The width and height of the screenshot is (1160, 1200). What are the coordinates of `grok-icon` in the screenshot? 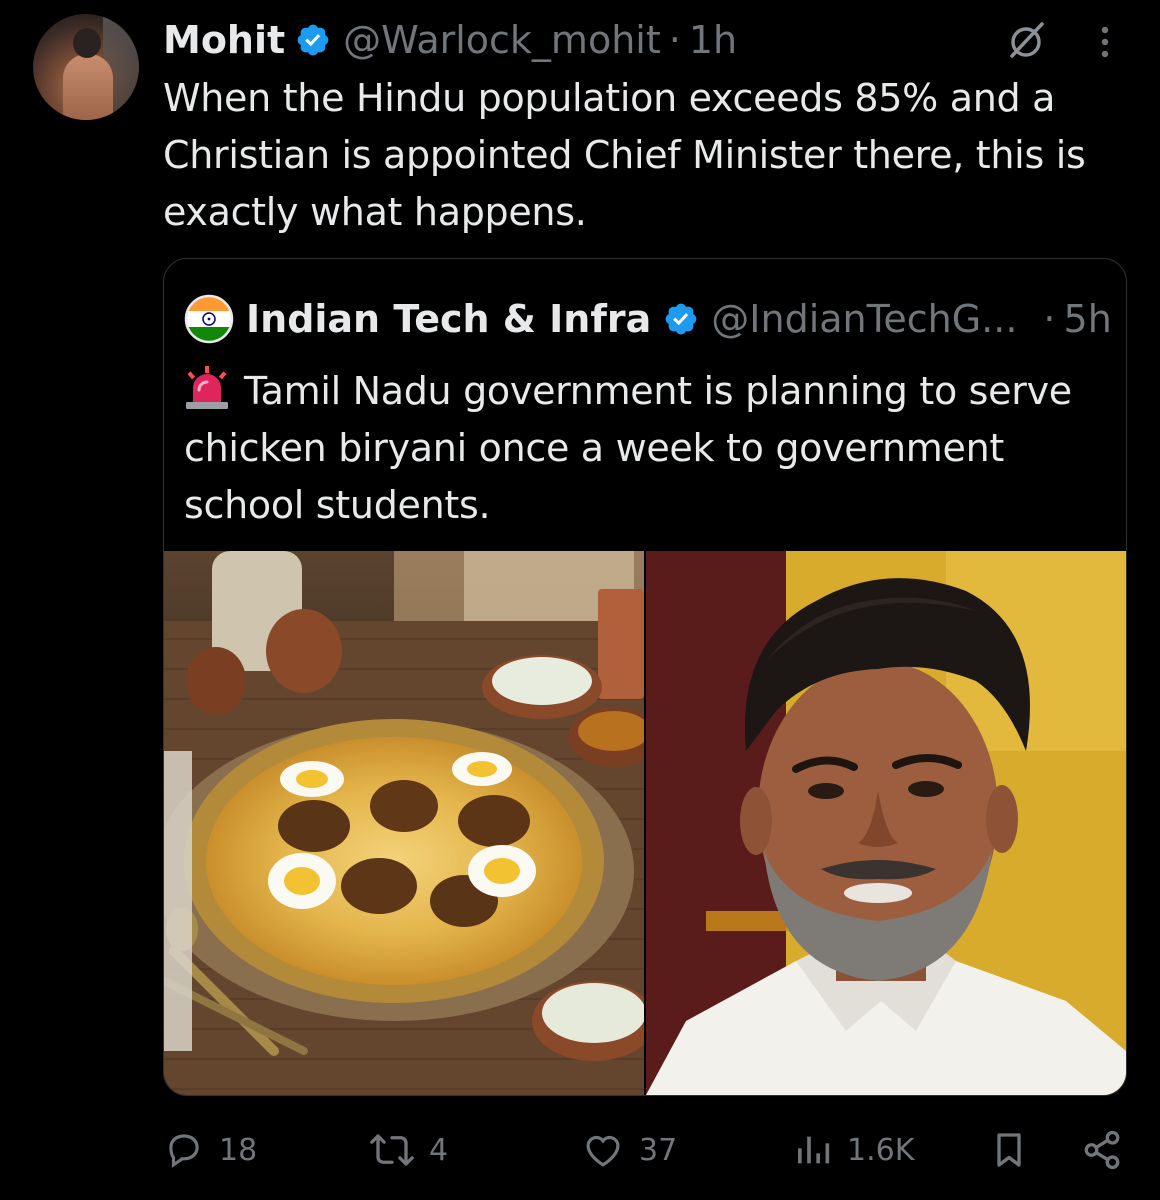 It's located at (1026, 40).